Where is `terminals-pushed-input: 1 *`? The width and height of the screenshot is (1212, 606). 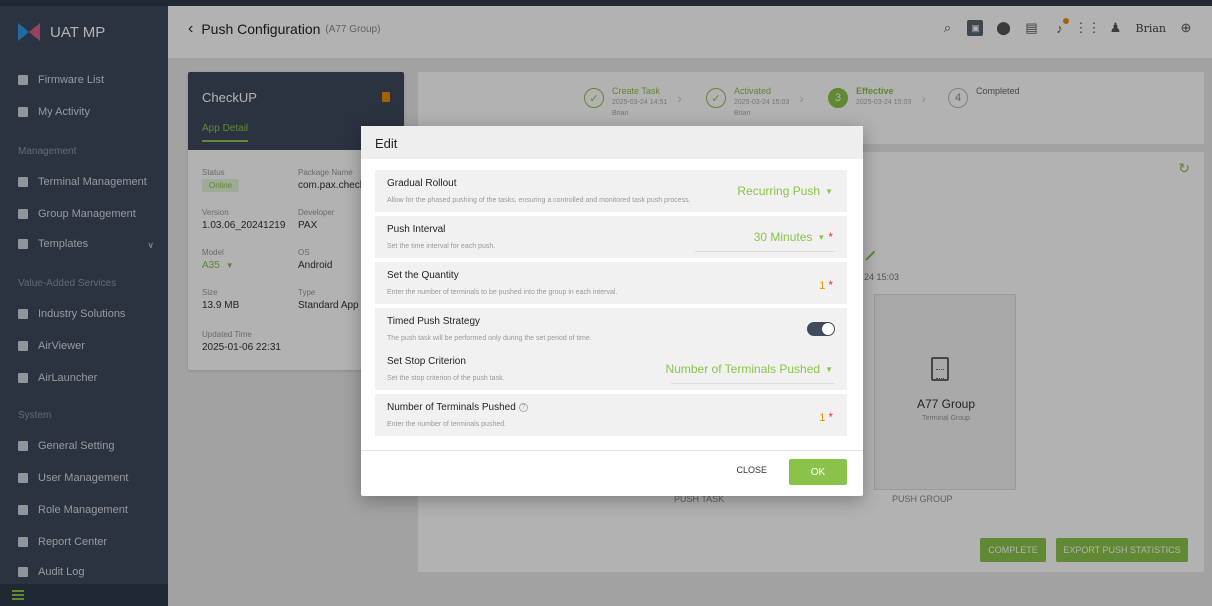 terminals-pushed-input: 1 * is located at coordinates (826, 417).